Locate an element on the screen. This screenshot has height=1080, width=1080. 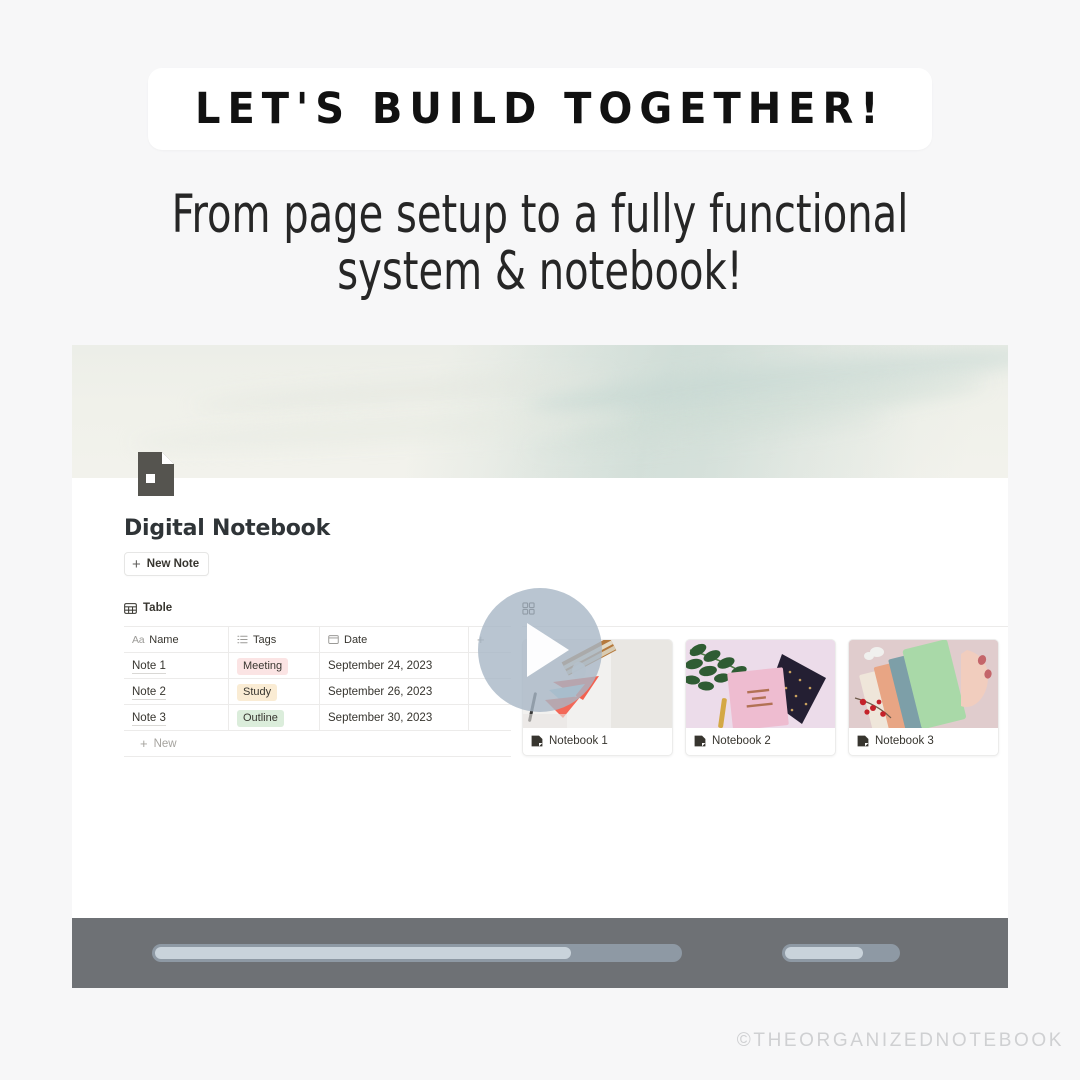
new-row-cell: + New is located at coordinates (317, 743).